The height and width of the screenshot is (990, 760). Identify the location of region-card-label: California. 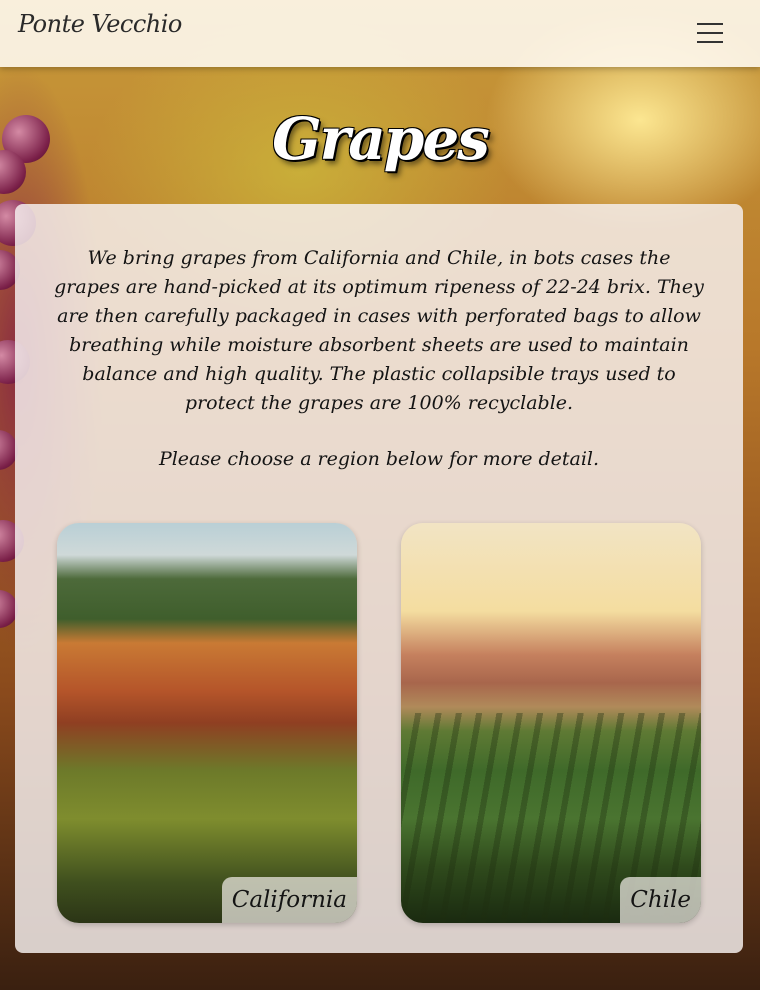
(289, 900).